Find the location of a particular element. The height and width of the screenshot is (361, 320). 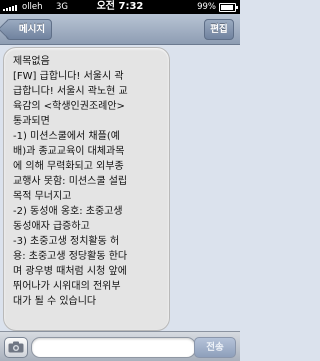

status-bar: olleh 3G 오전 7:32 99% is located at coordinates (120, 7).